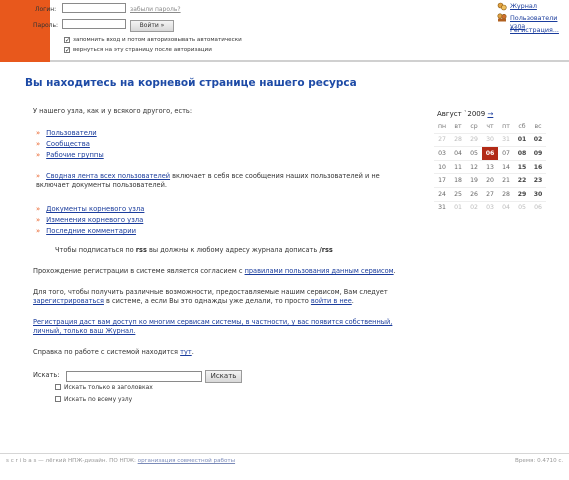 Image resolution: width=569 pixels, height=480 pixels. I want to click on password-input, so click(94, 24).